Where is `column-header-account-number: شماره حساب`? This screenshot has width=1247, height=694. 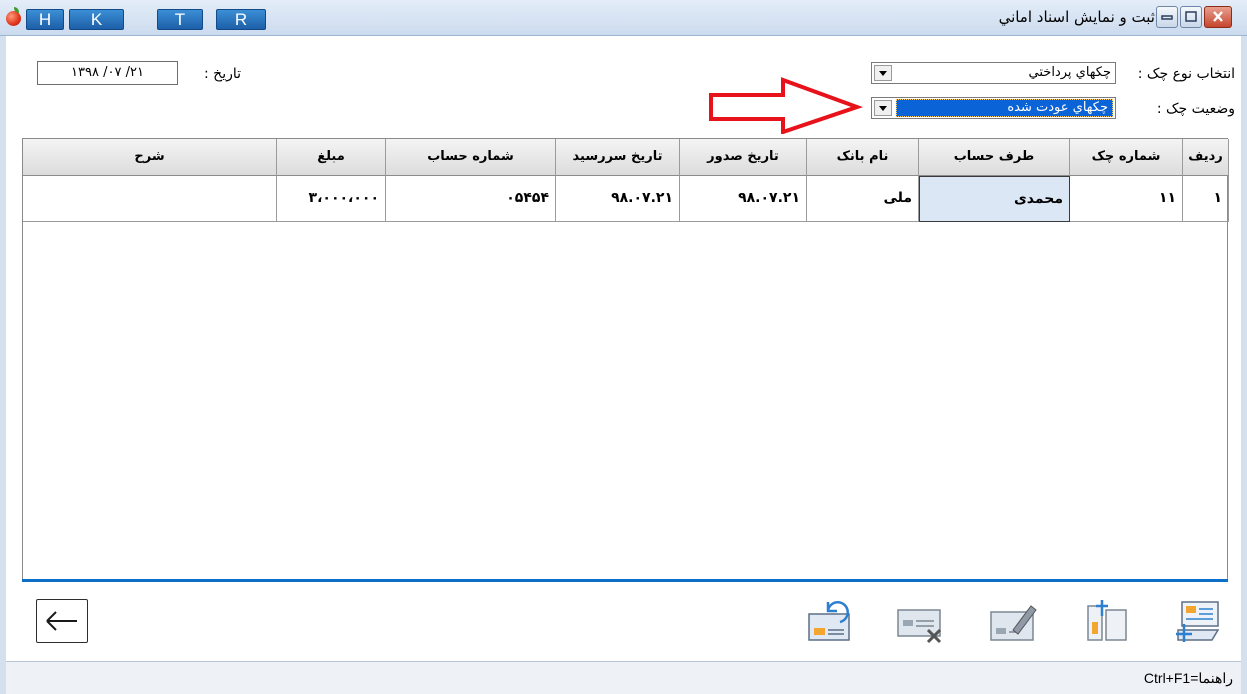
column-header-account-number: شماره حساب is located at coordinates (471, 157).